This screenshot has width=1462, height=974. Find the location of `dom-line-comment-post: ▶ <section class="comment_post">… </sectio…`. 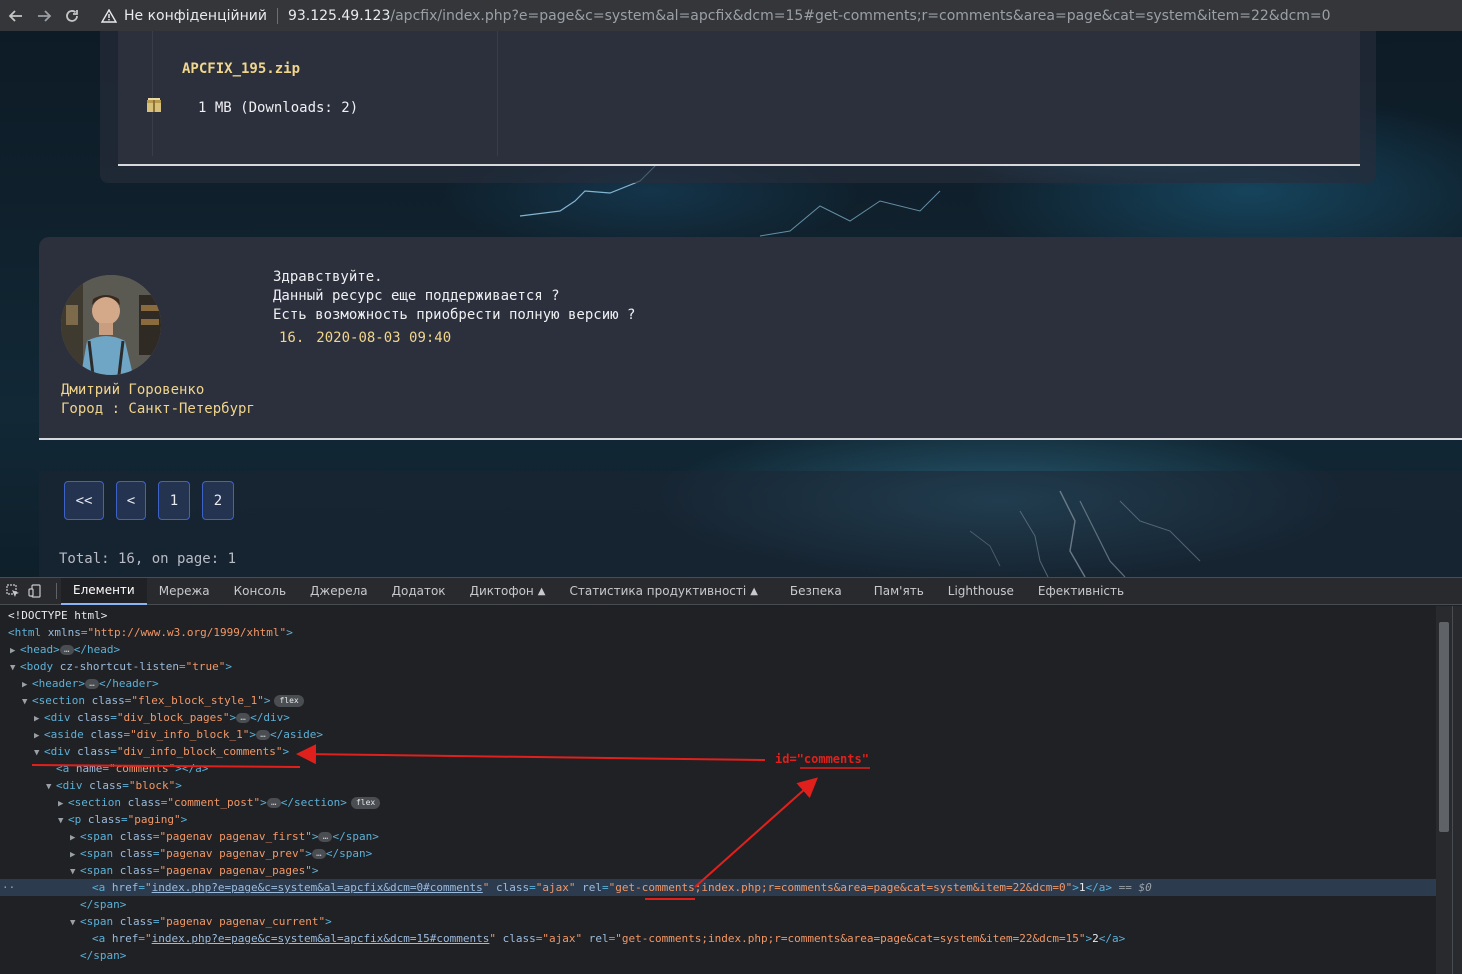

dom-line-comment-post: ▶ <section class="comment_post">… </sectio… is located at coordinates (219, 802).